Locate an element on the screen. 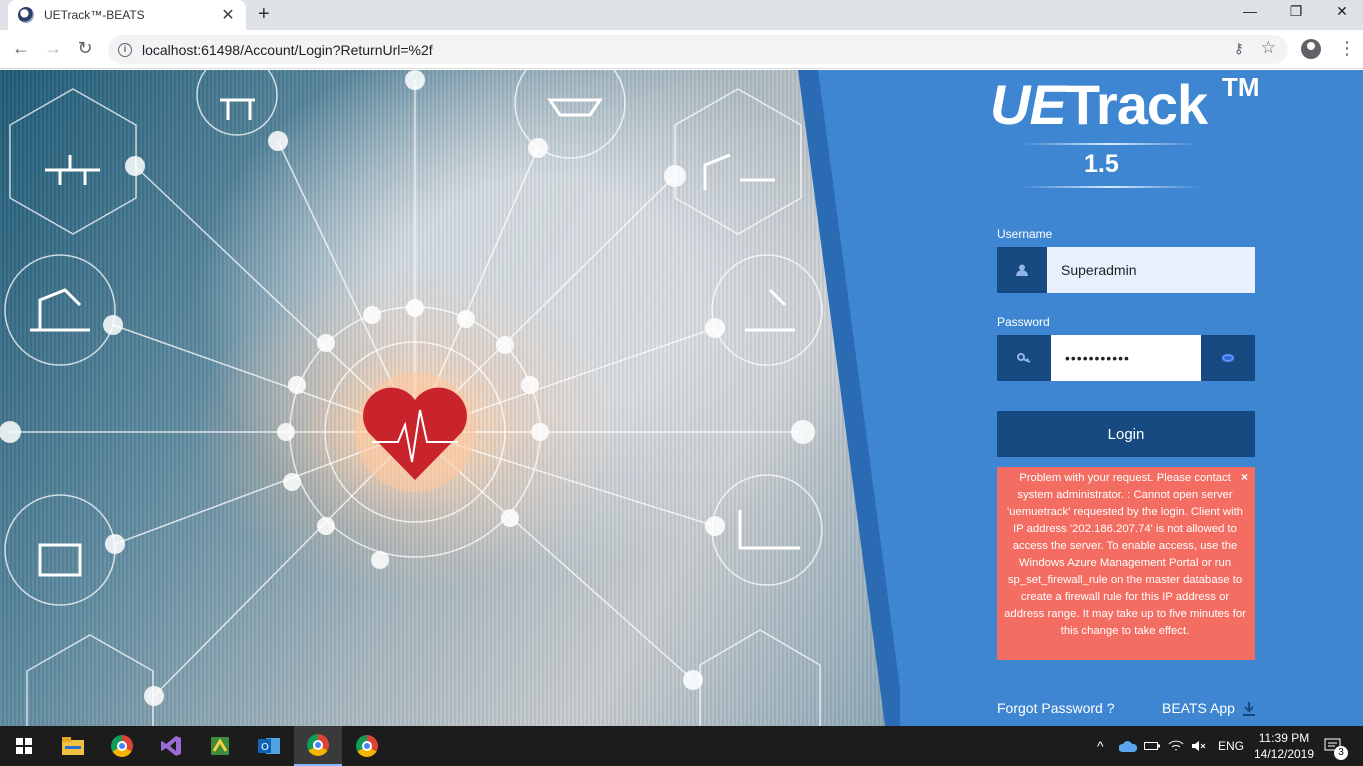 The height and width of the screenshot is (766, 1363). key-icon is located at coordinates (1024, 358).